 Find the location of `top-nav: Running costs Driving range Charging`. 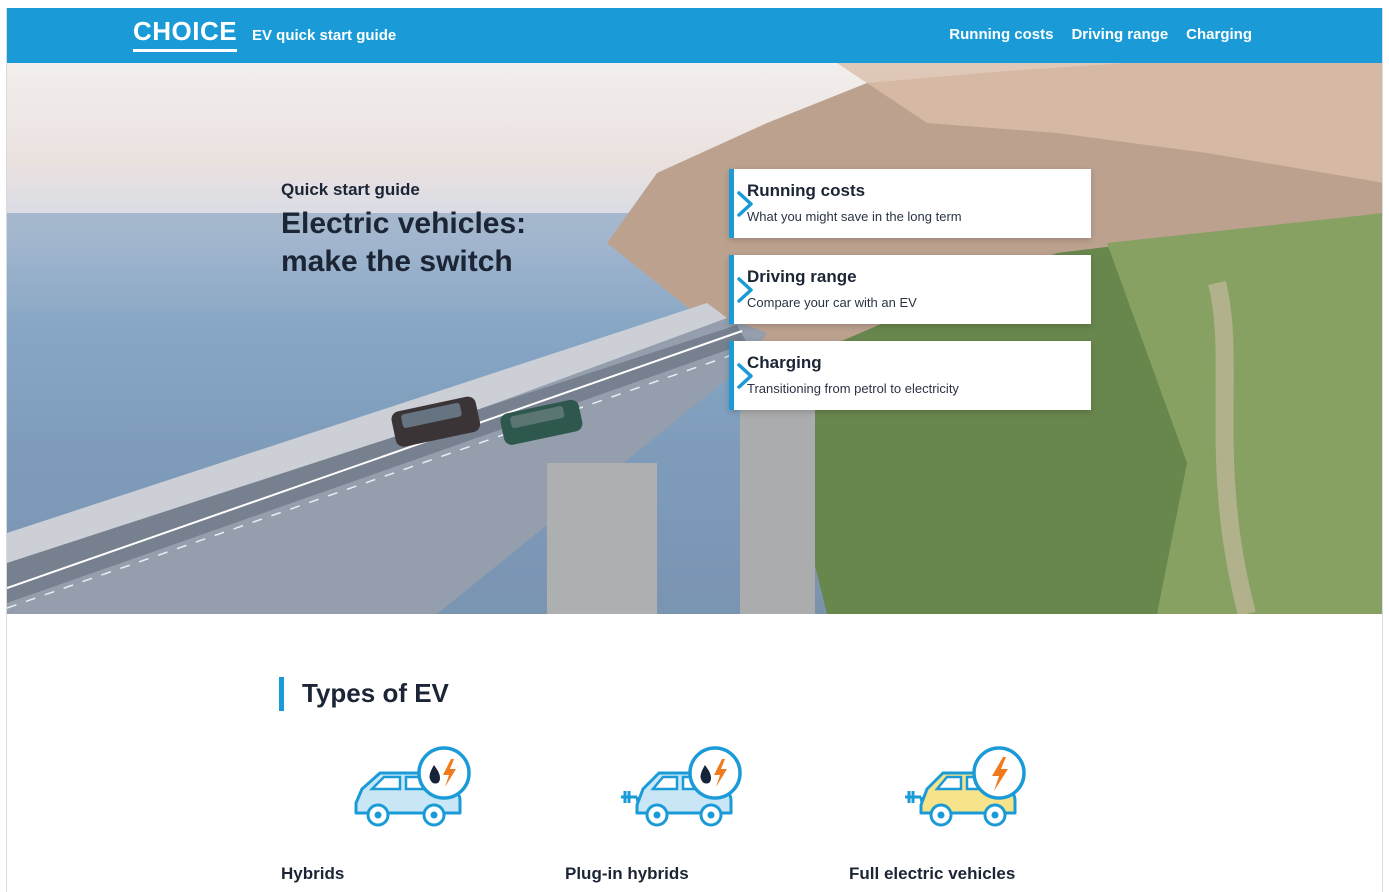

top-nav: Running costs Driving range Charging is located at coordinates (1100, 34).